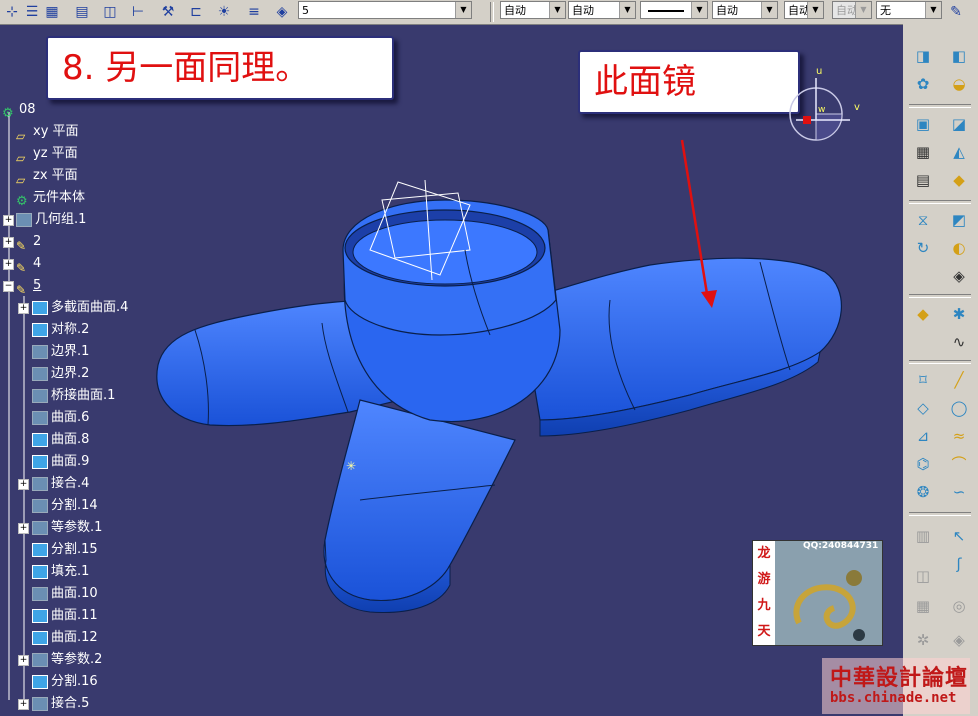 This screenshot has width=978, height=716. I want to click on tree-item-surface-8: 曲面.8, so click(60, 440).